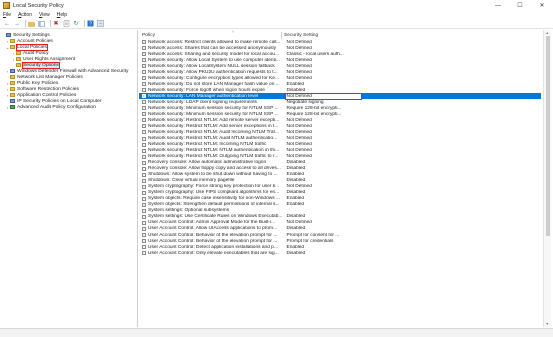  What do you see at coordinates (25, 15) in the screenshot?
I see `menu-action: Action` at bounding box center [25, 15].